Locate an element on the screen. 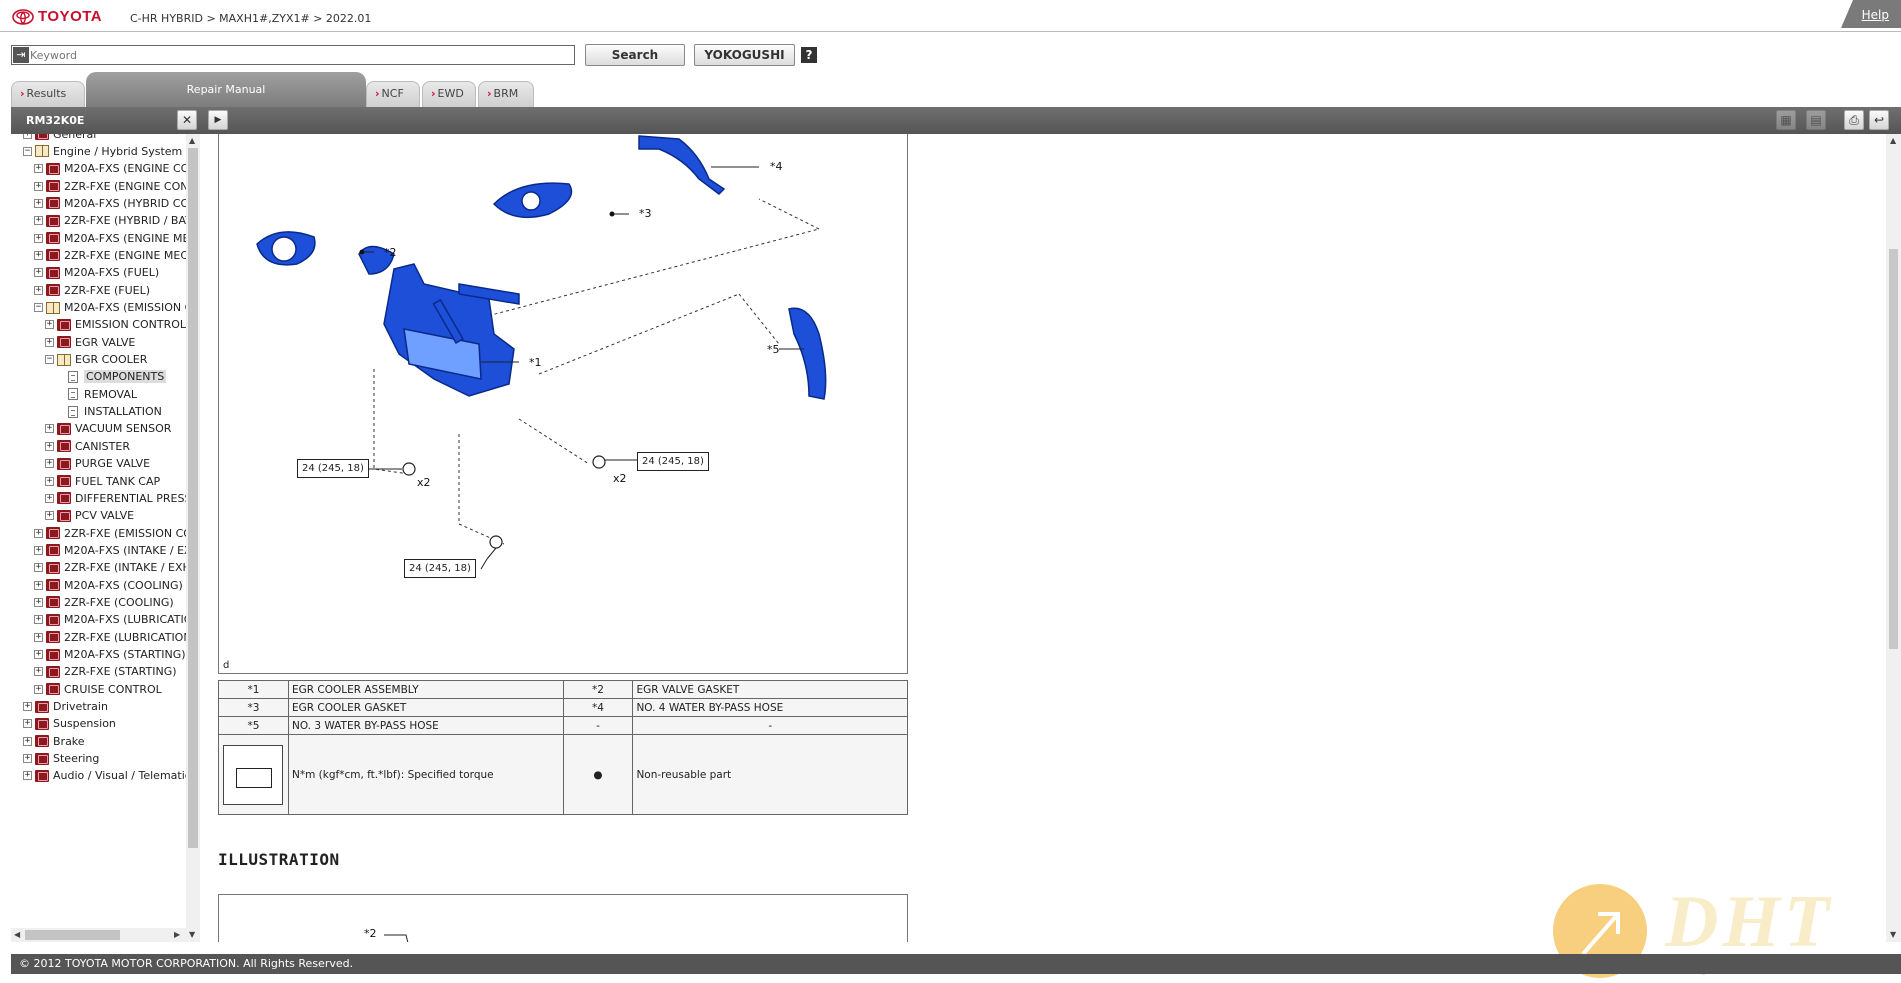 This screenshot has width=1901, height=983. tree-item: − M20A-FXS (EMISSION CONTROL) is located at coordinates (116, 308).